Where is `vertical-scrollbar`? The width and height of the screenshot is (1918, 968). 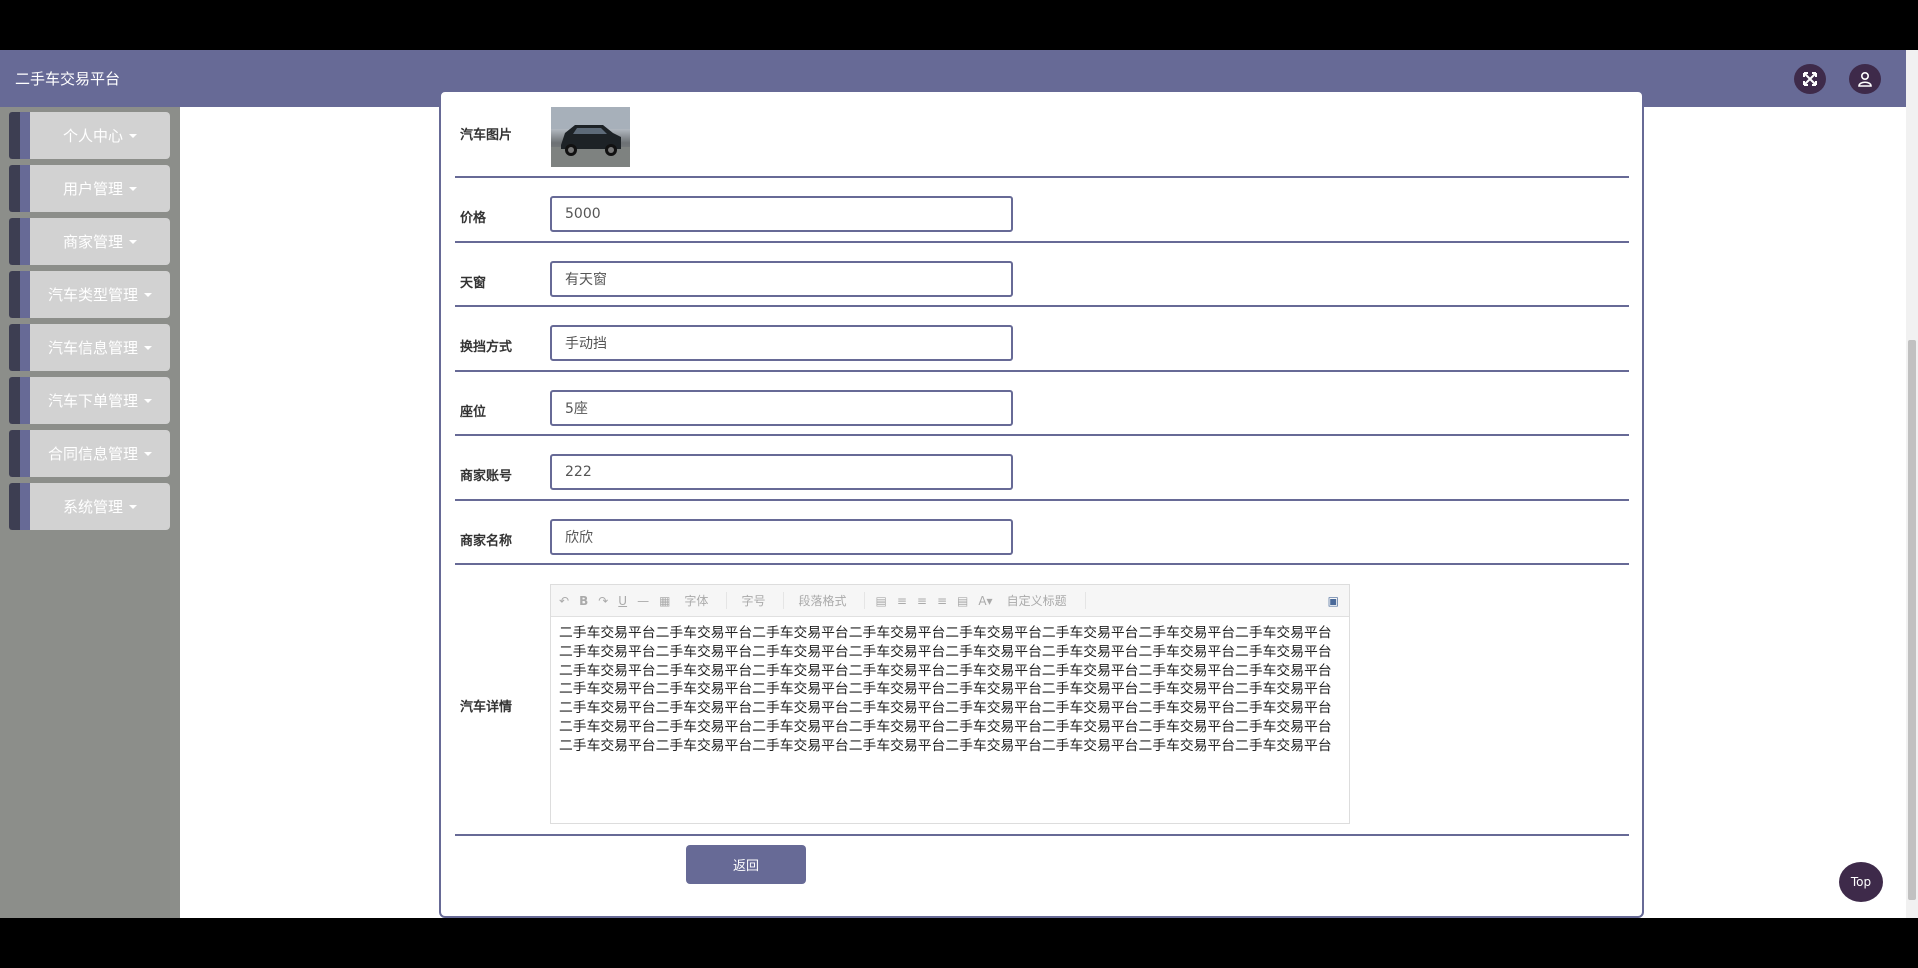 vertical-scrollbar is located at coordinates (1912, 484).